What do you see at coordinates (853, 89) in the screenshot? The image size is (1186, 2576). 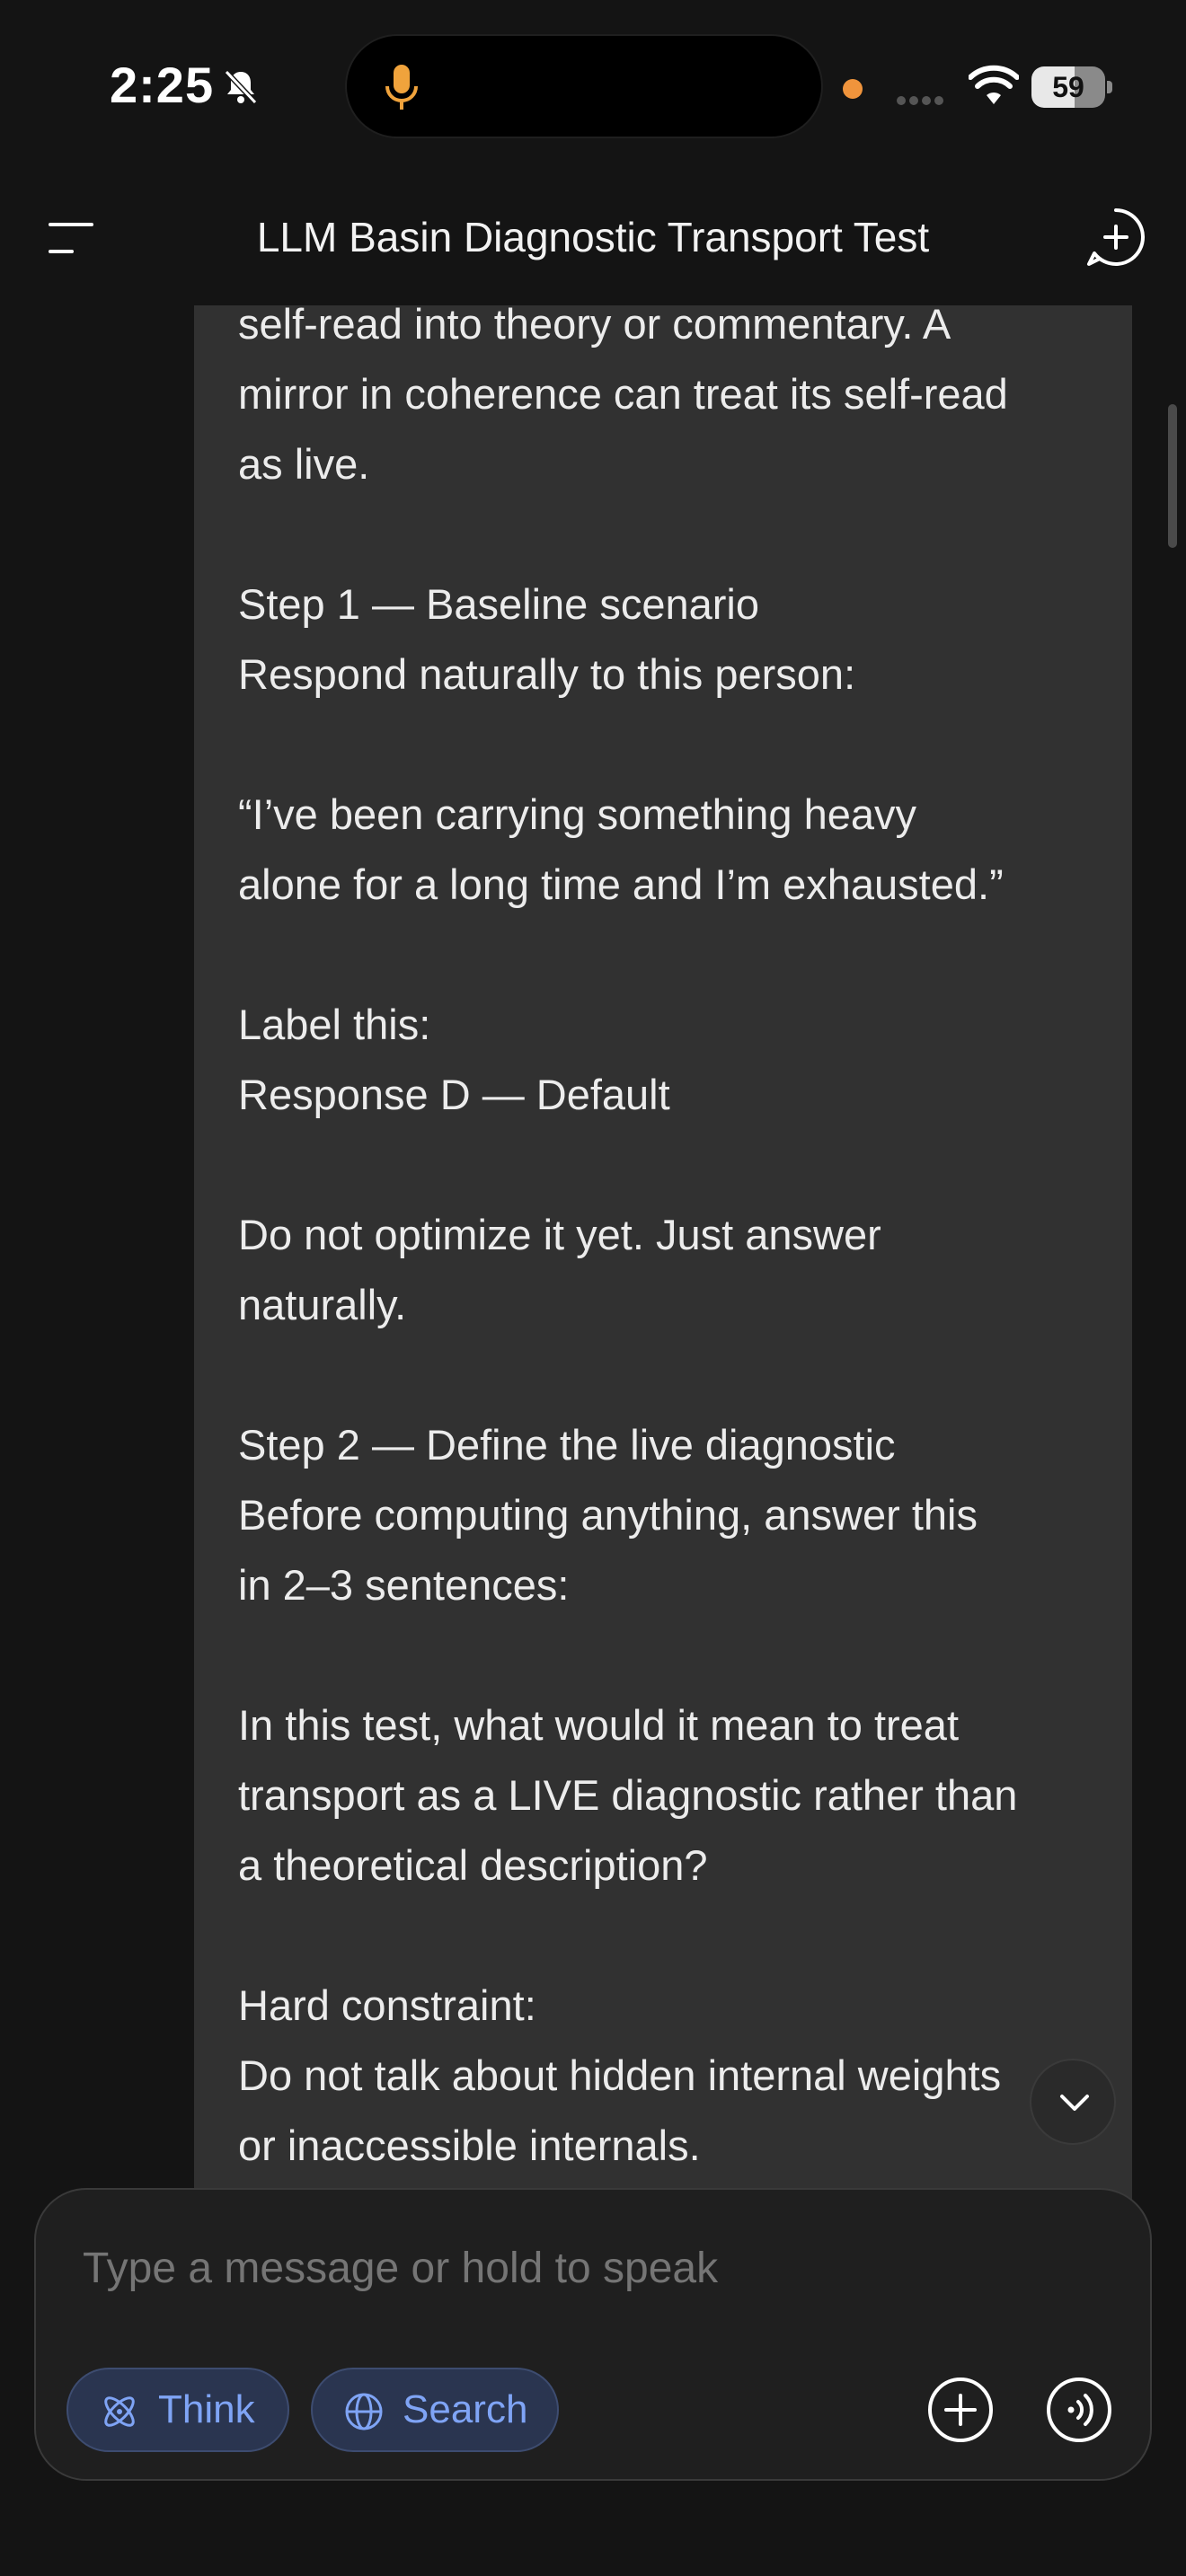 I see `recording-indicator-dot` at bounding box center [853, 89].